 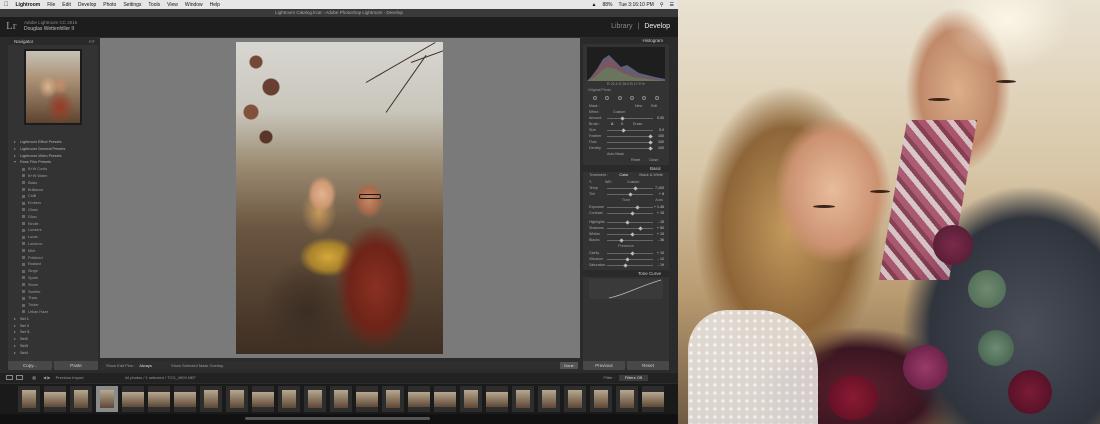 I want to click on filmstrip-scrollbar, so click(x=339, y=419).